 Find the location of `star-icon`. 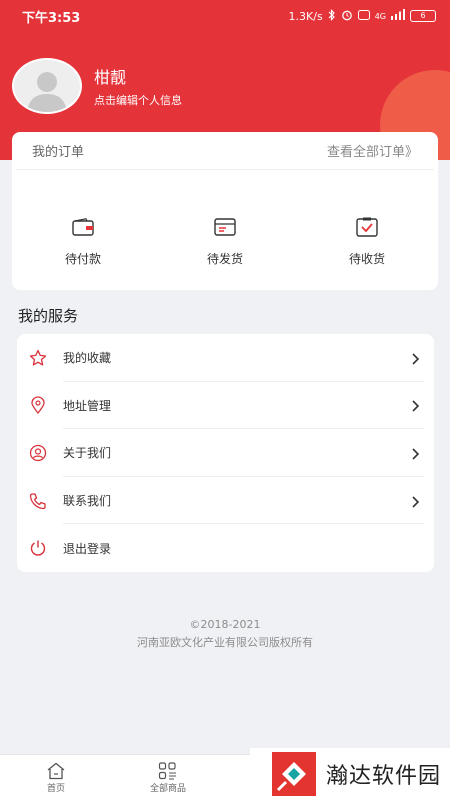

star-icon is located at coordinates (38, 358).